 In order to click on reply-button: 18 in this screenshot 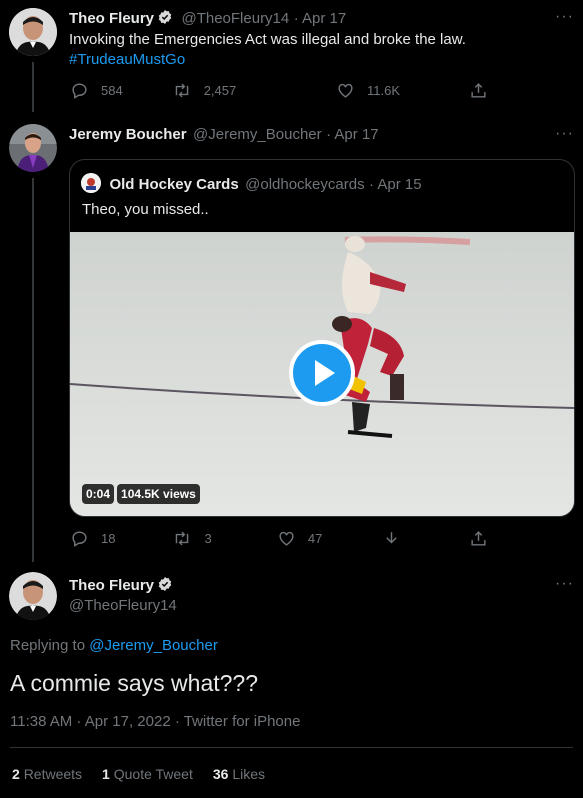, I will do `click(121, 538)`.